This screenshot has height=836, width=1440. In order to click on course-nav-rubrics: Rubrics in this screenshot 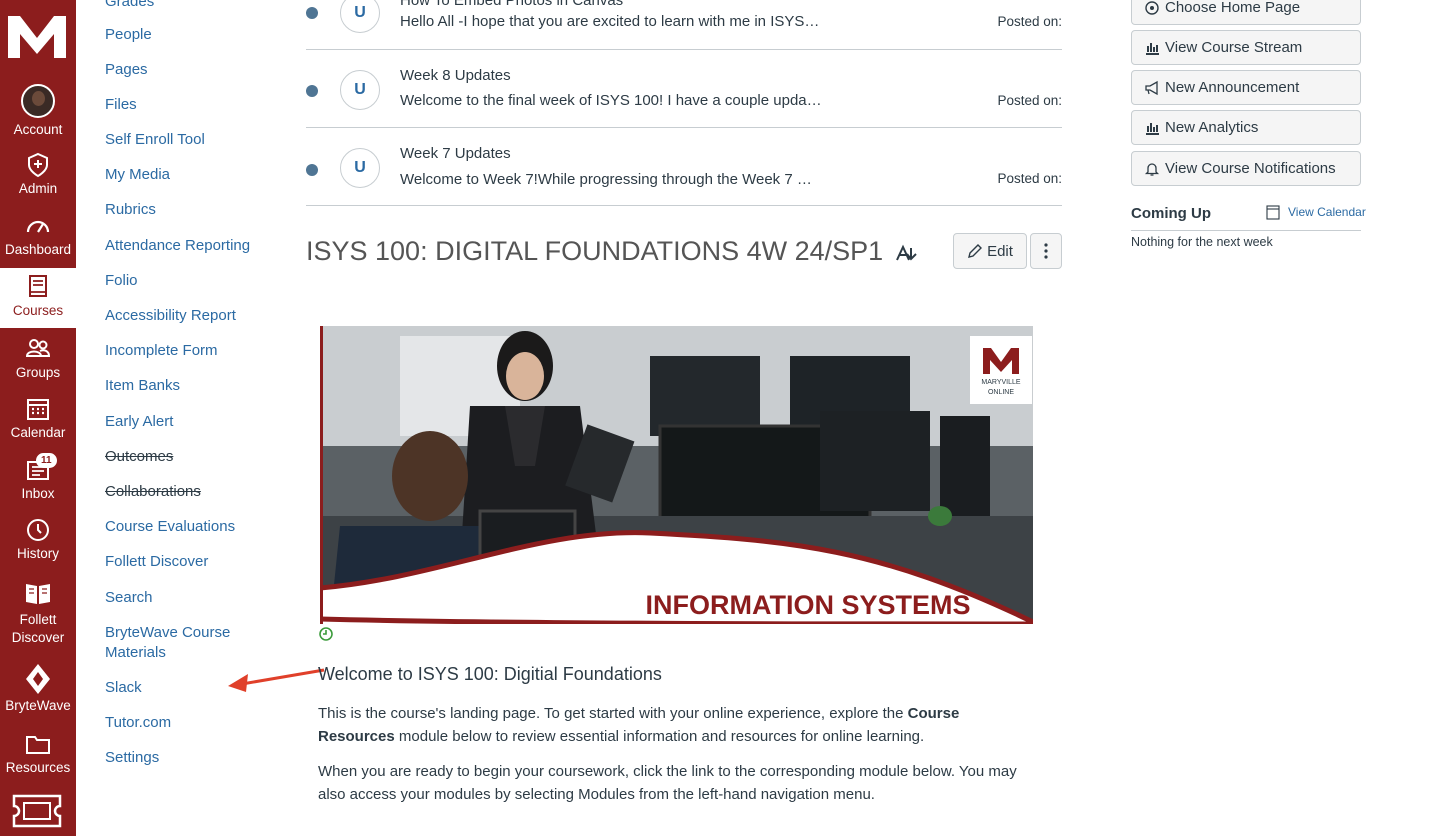, I will do `click(130, 210)`.